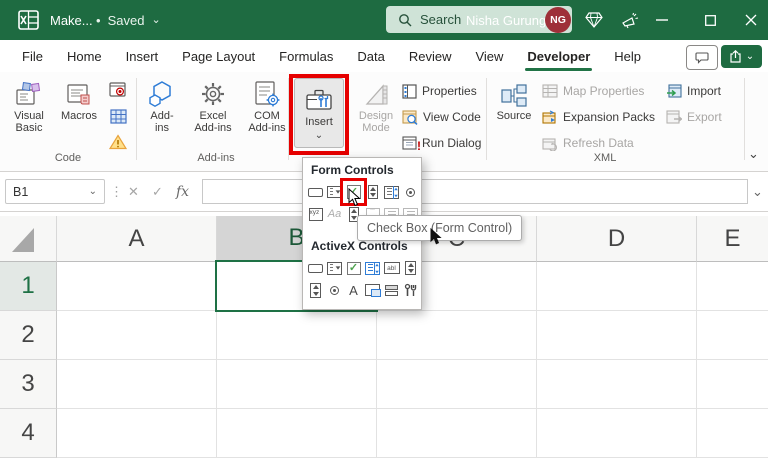 The image size is (768, 458). I want to click on name-box: B1 ⌄, so click(55, 191).